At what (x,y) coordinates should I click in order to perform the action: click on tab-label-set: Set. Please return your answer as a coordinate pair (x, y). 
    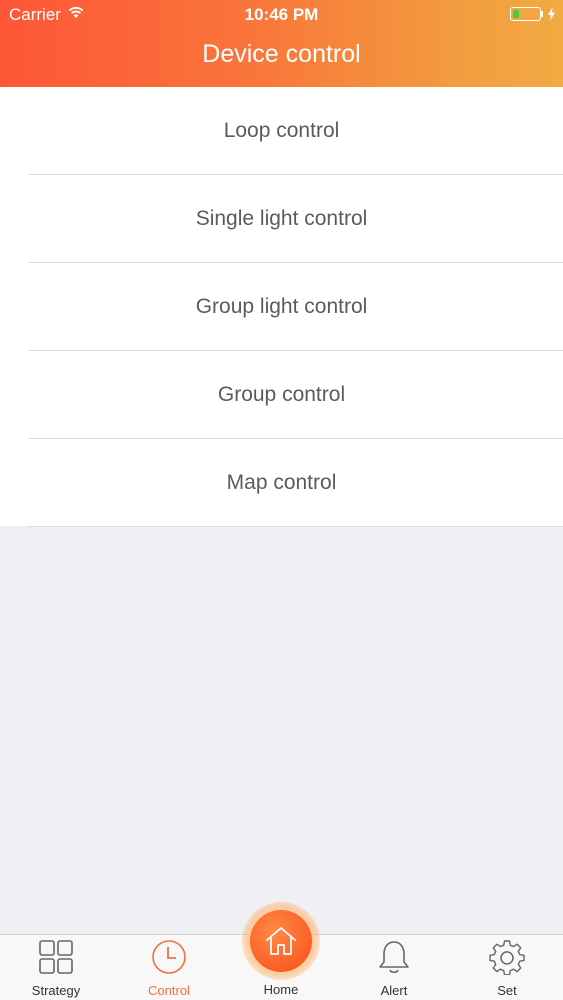
    Looking at the image, I should click on (507, 990).